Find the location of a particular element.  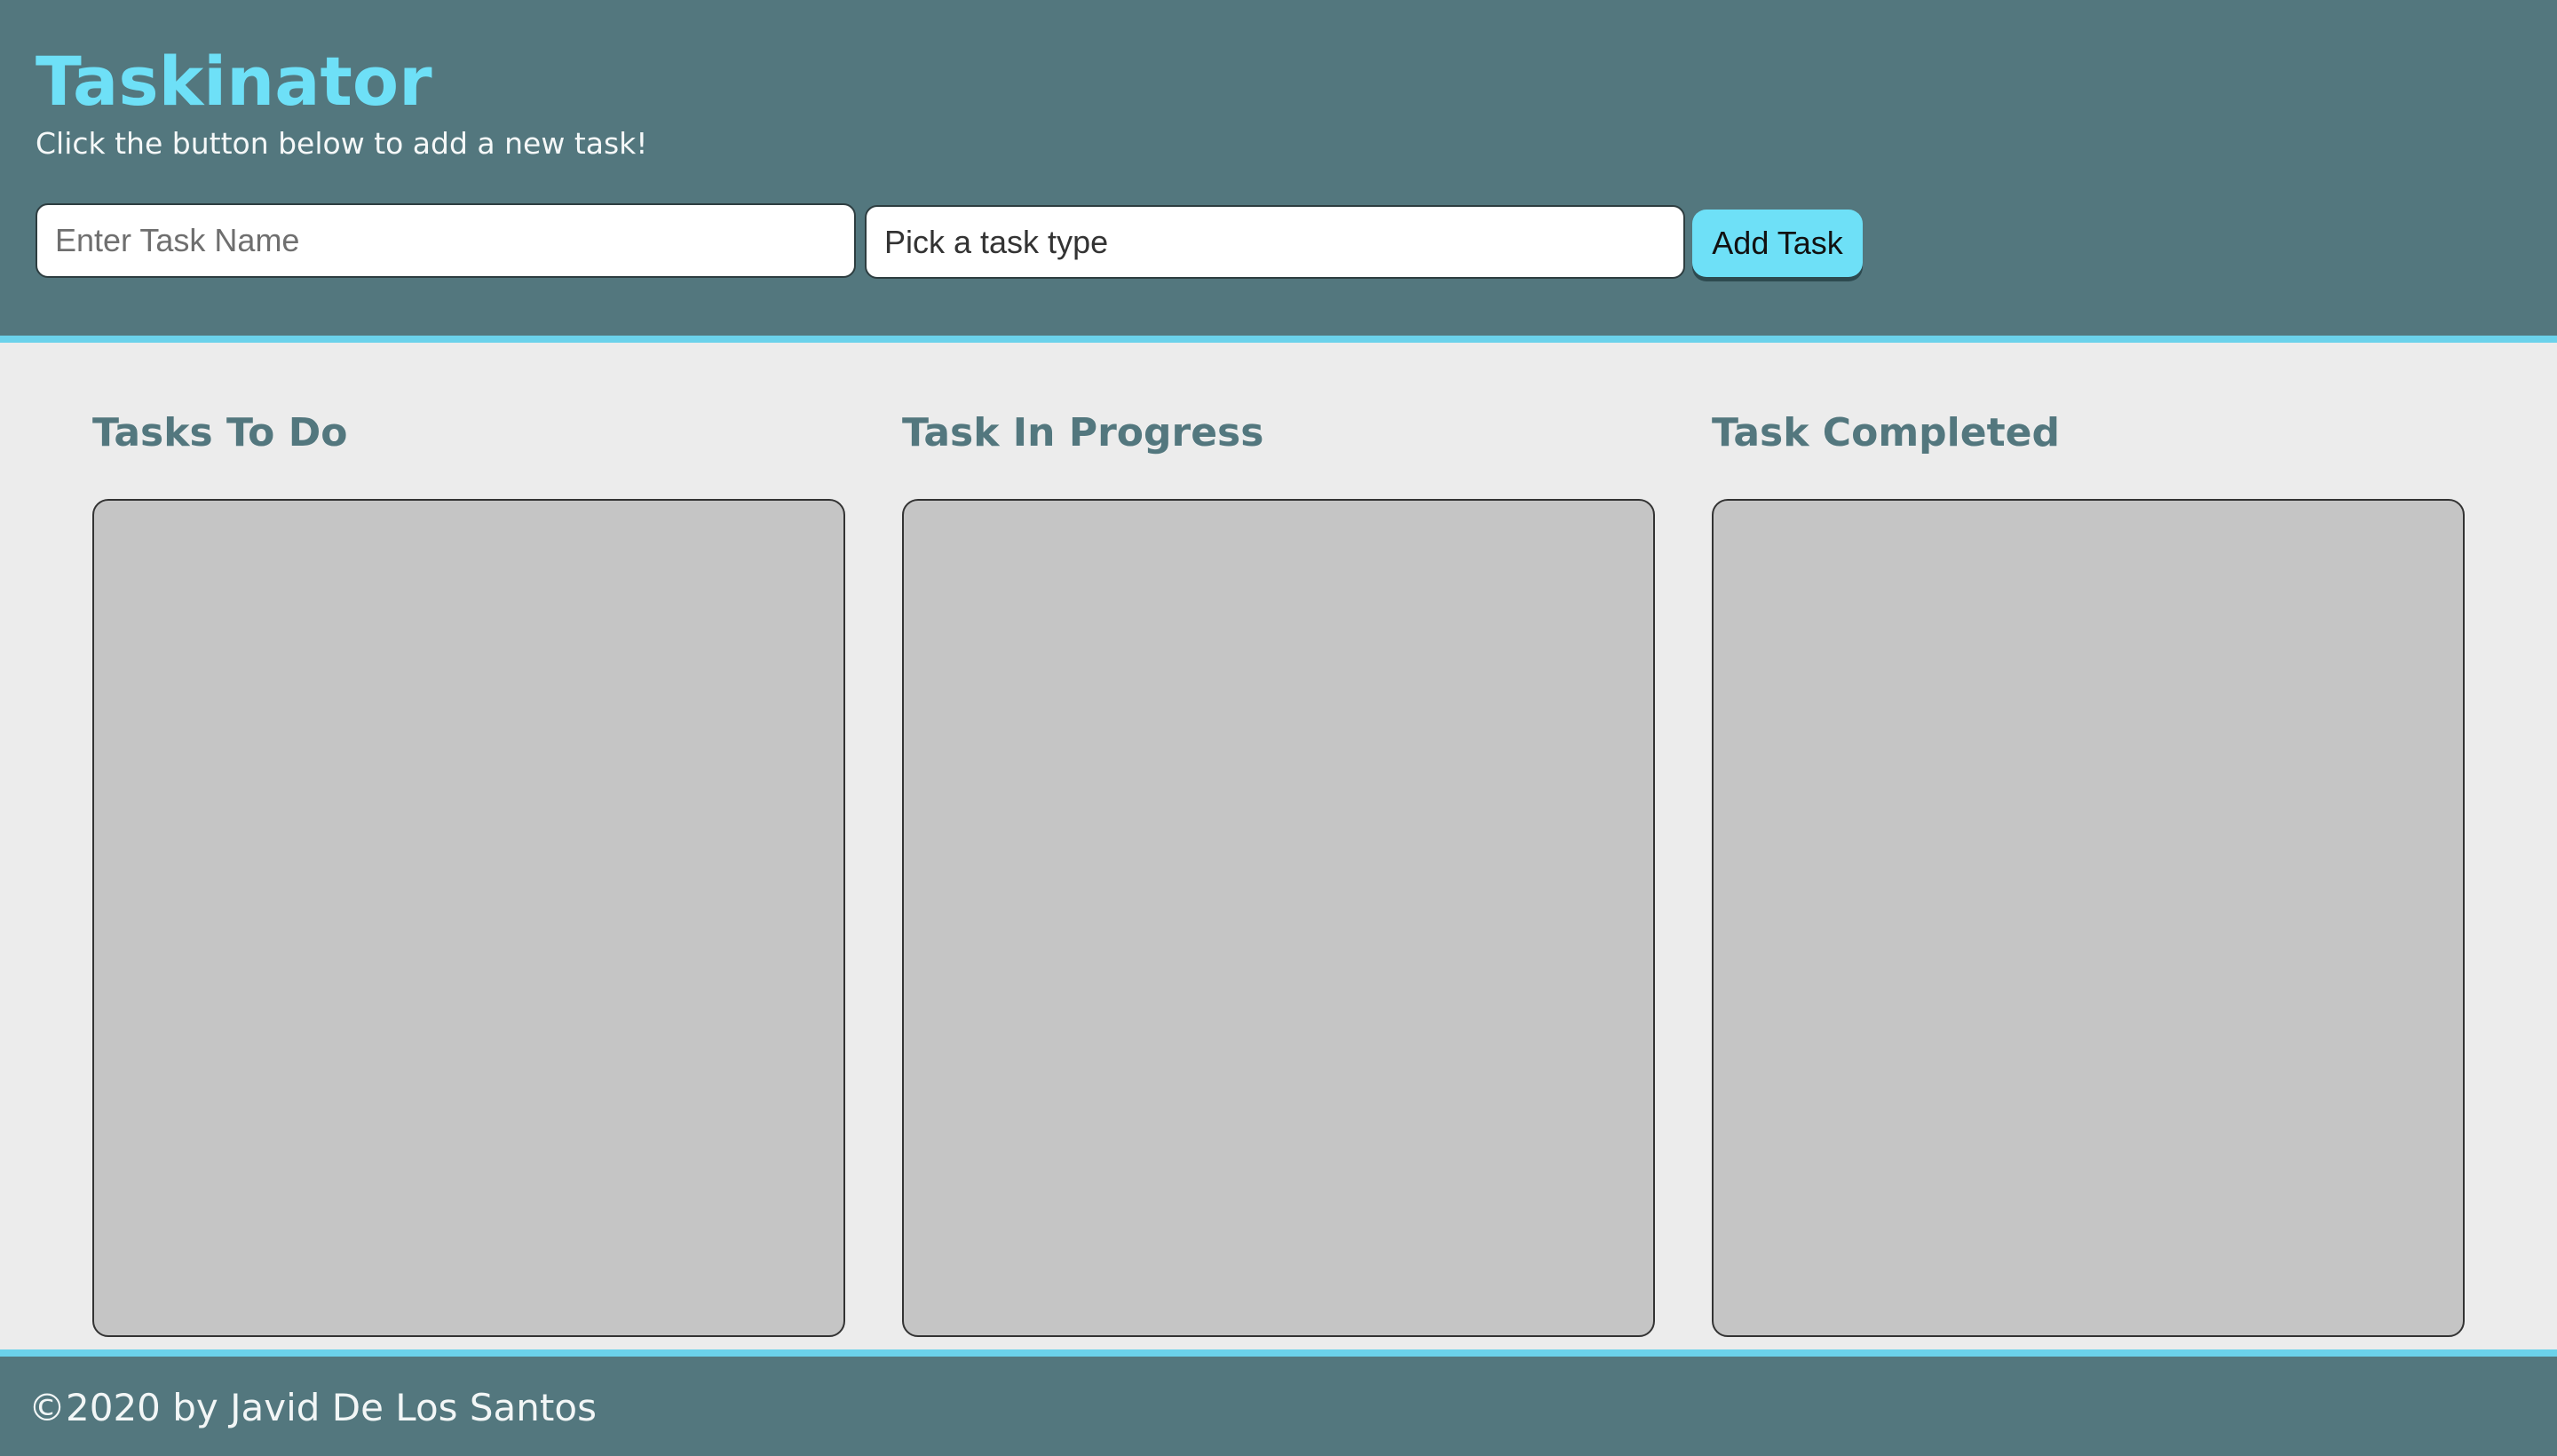

column-heading-completed: Task Completed is located at coordinates (1886, 432).